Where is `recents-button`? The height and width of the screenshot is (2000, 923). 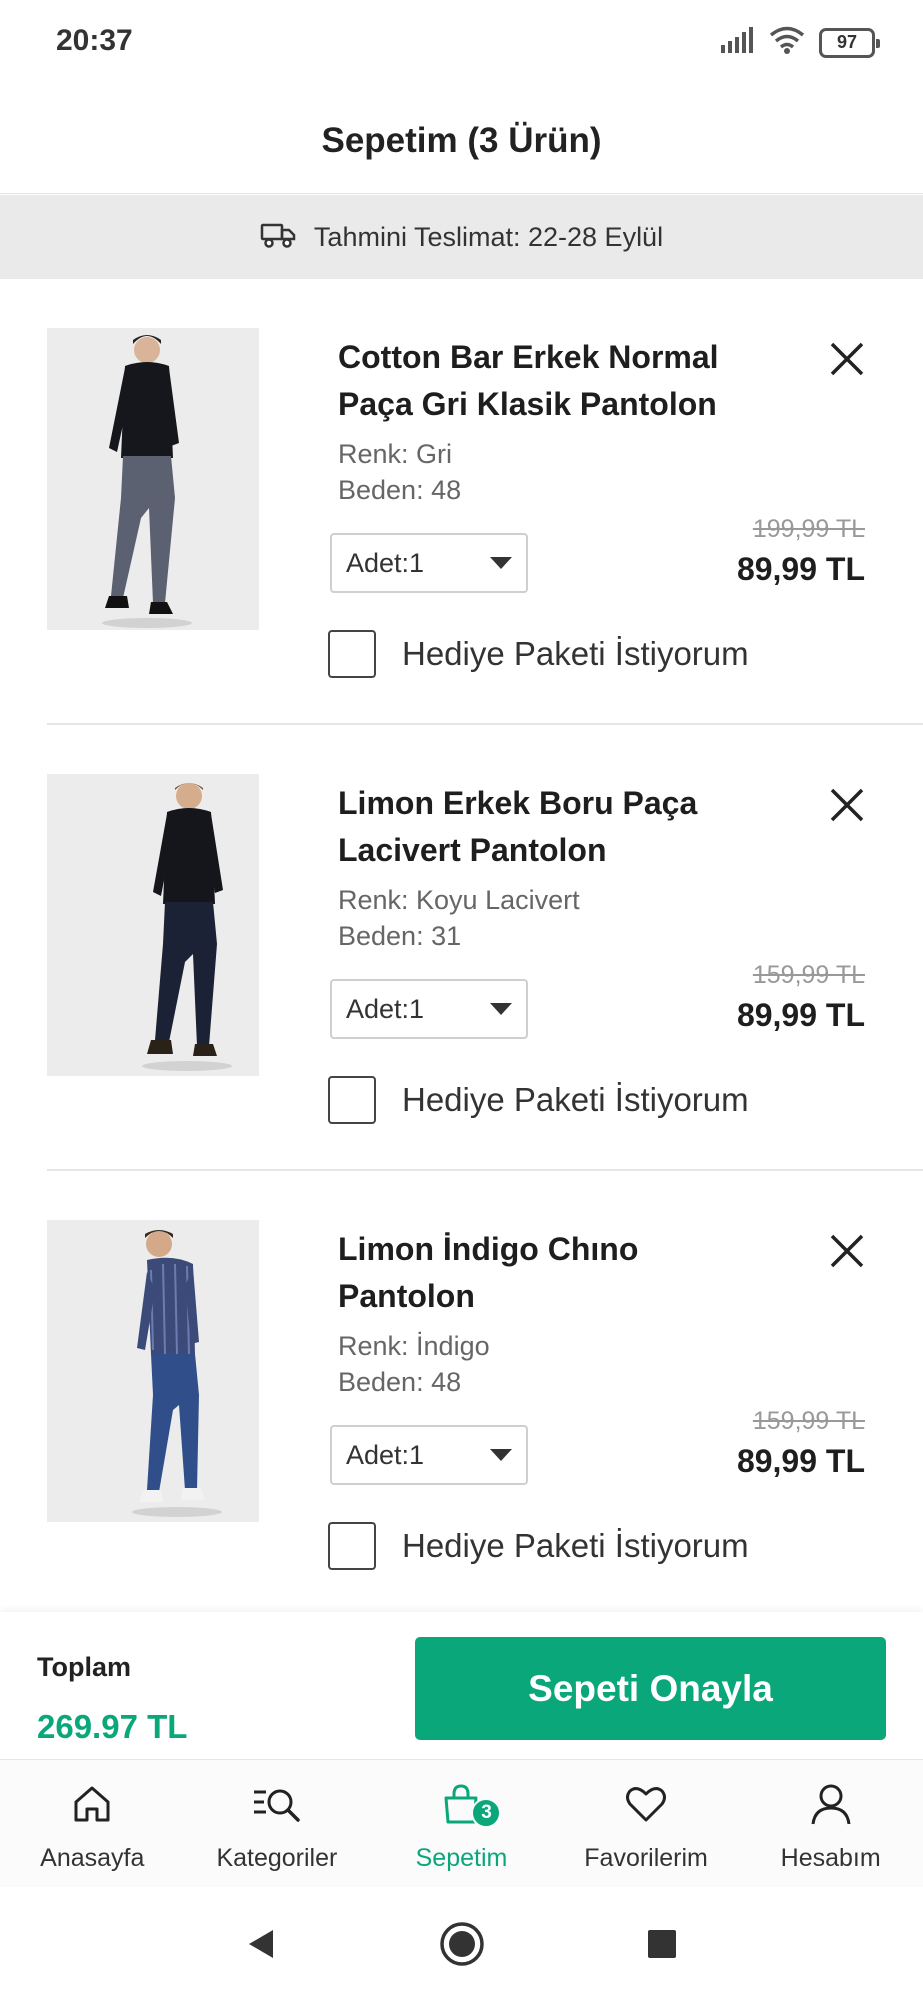
recents-button is located at coordinates (662, 1944).